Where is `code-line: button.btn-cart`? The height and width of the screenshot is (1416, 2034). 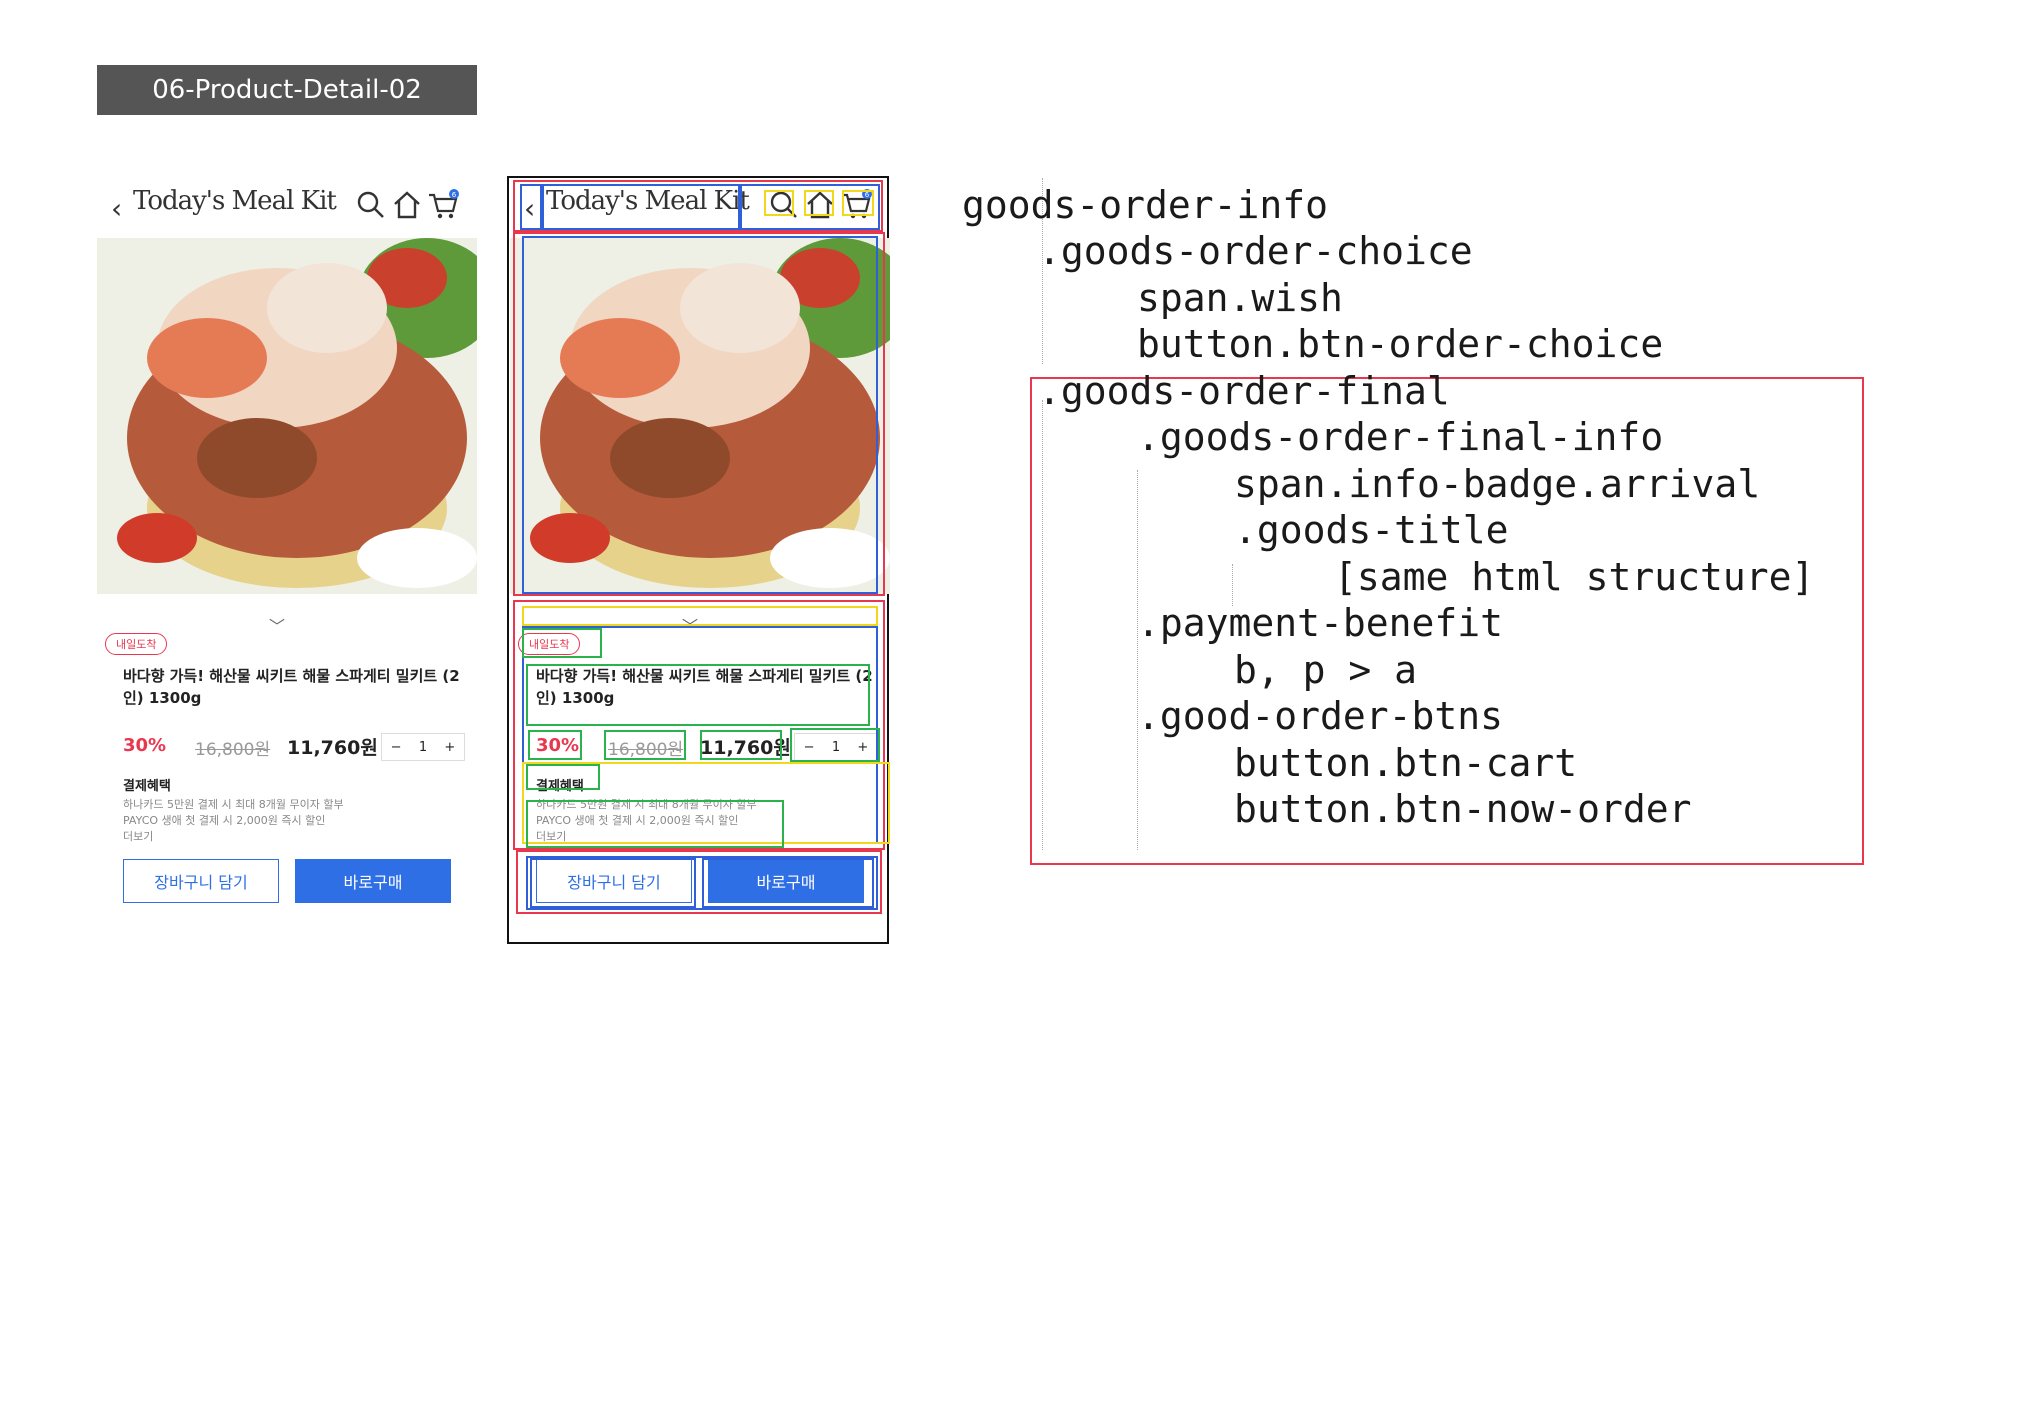 code-line: button.btn-cart is located at coordinates (1406, 763).